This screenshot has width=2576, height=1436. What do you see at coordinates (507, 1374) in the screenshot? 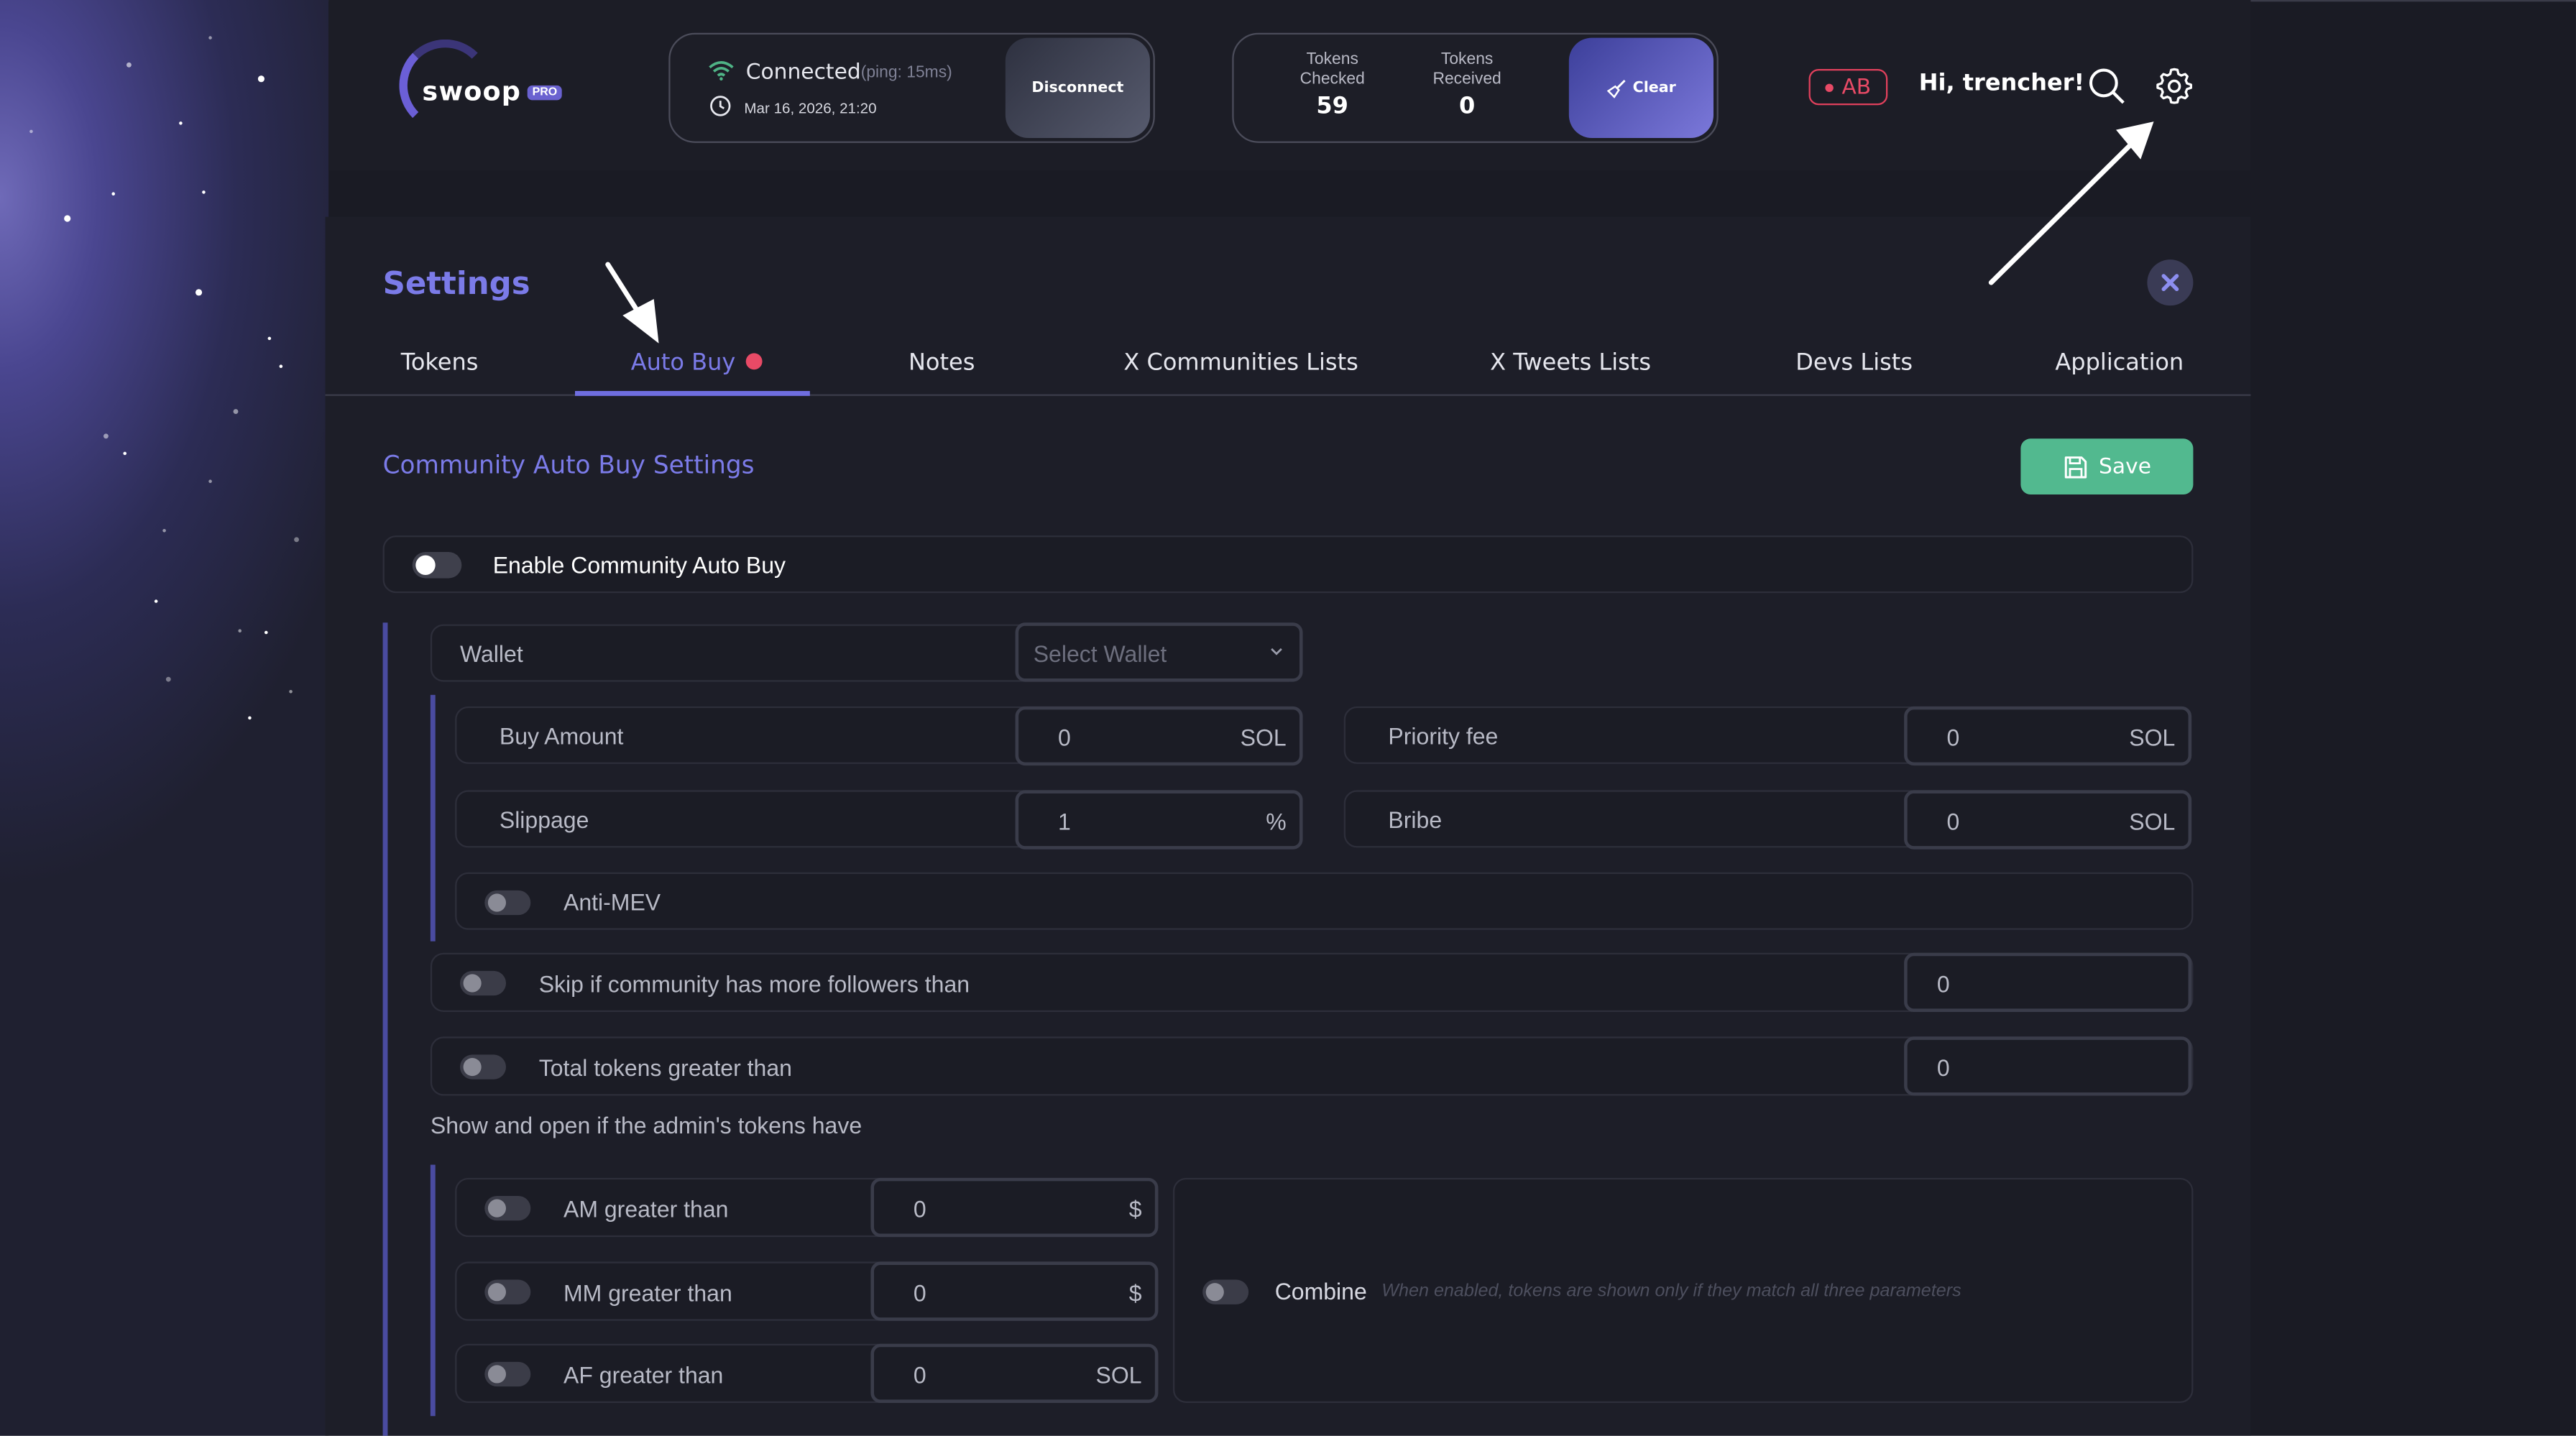
I see `af-toggle` at bounding box center [507, 1374].